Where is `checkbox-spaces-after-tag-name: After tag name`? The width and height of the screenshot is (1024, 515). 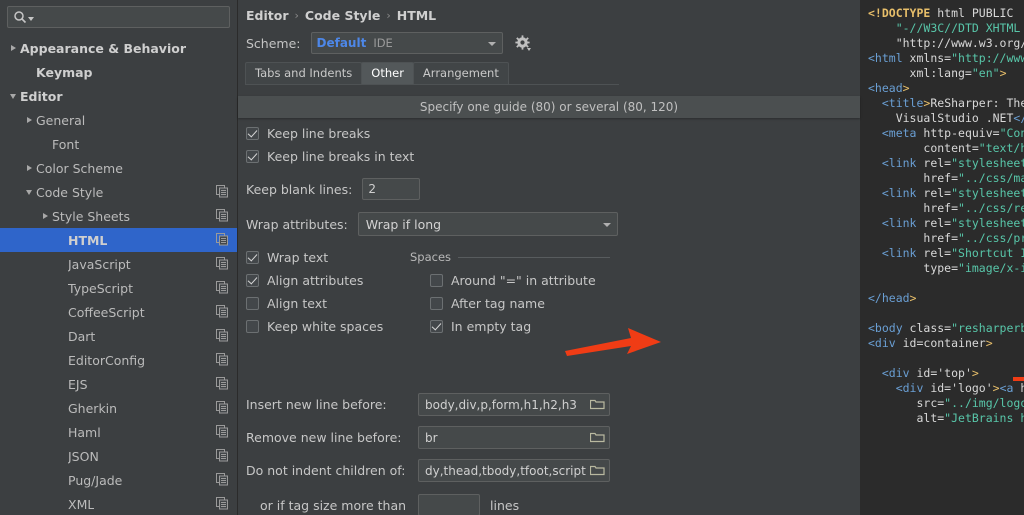
checkbox-spaces-after-tag-name: After tag name is located at coordinates (520, 303).